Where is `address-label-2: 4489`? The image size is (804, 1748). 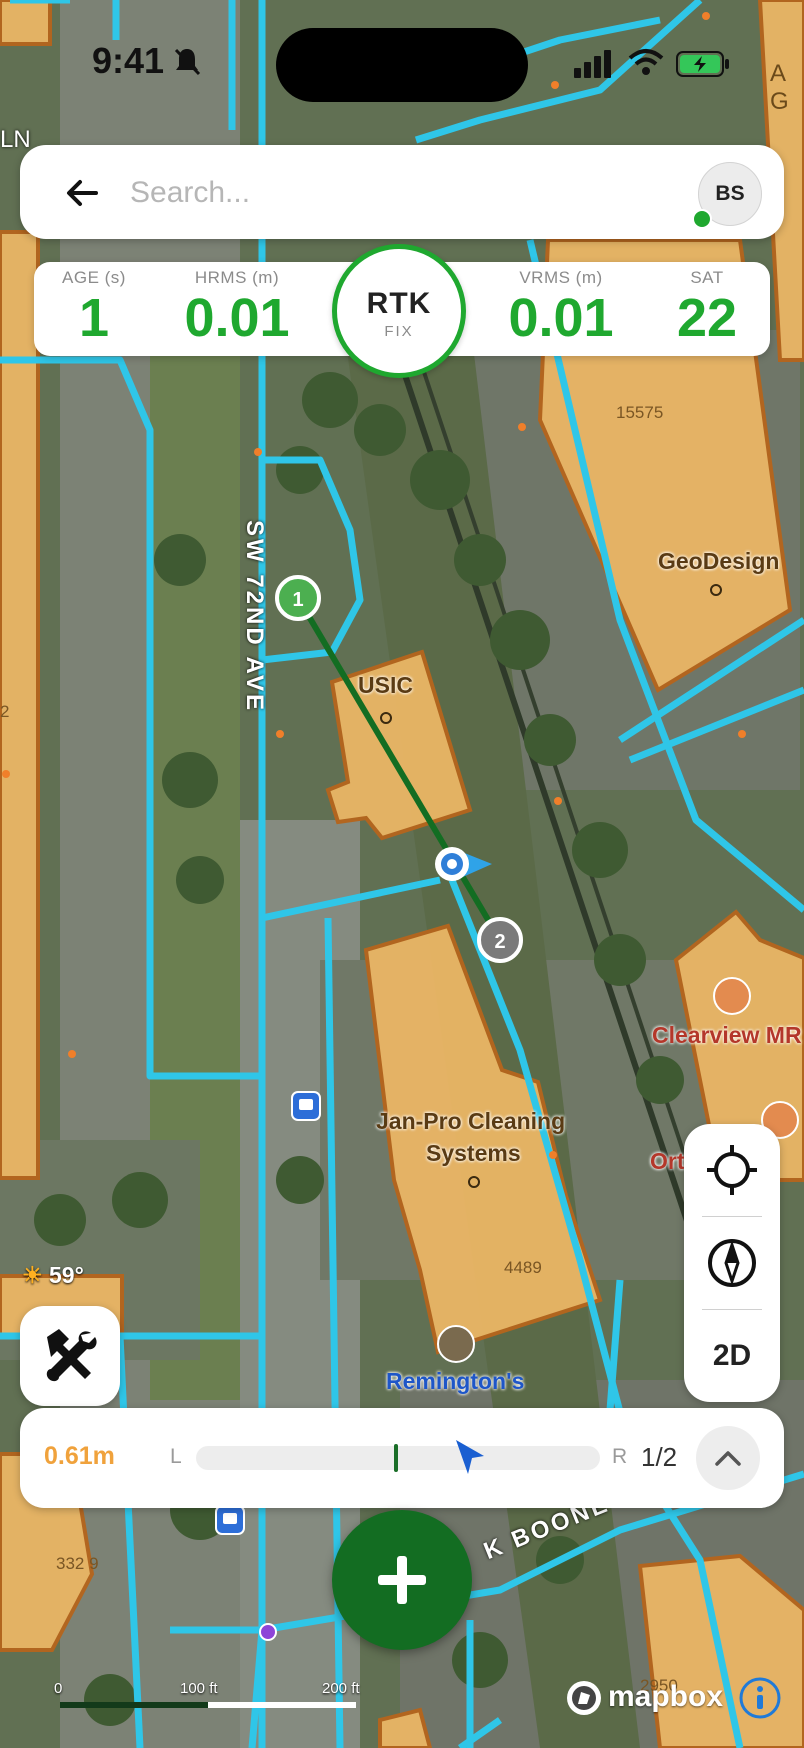
address-label-2: 4489 is located at coordinates (523, 1267).